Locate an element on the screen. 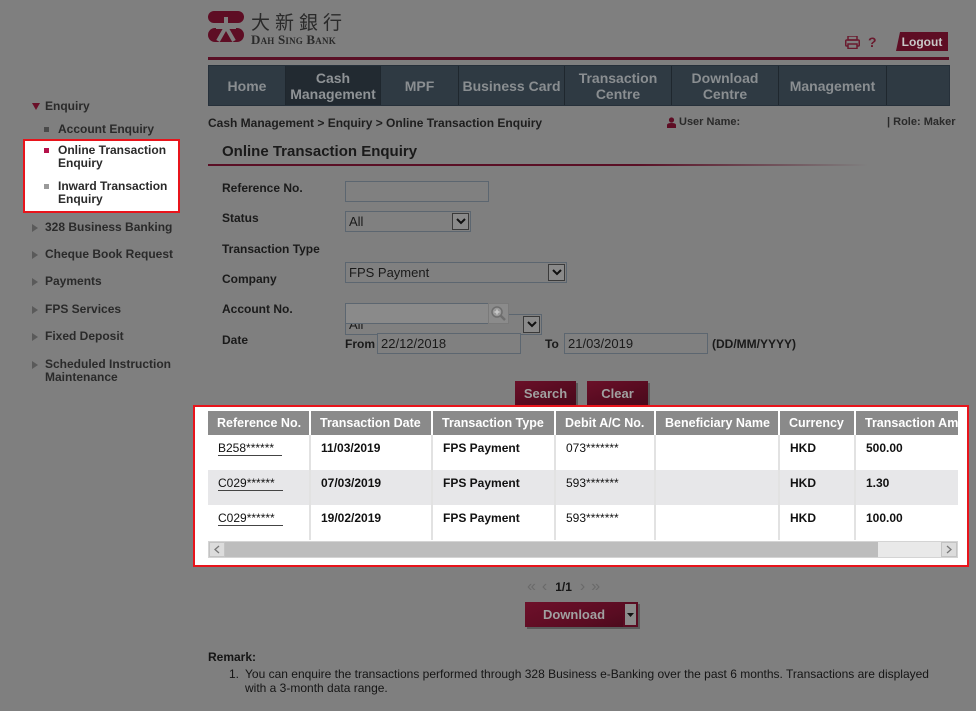 The height and width of the screenshot is (711, 976). cell-debit-ac: 073******* is located at coordinates (605, 452).